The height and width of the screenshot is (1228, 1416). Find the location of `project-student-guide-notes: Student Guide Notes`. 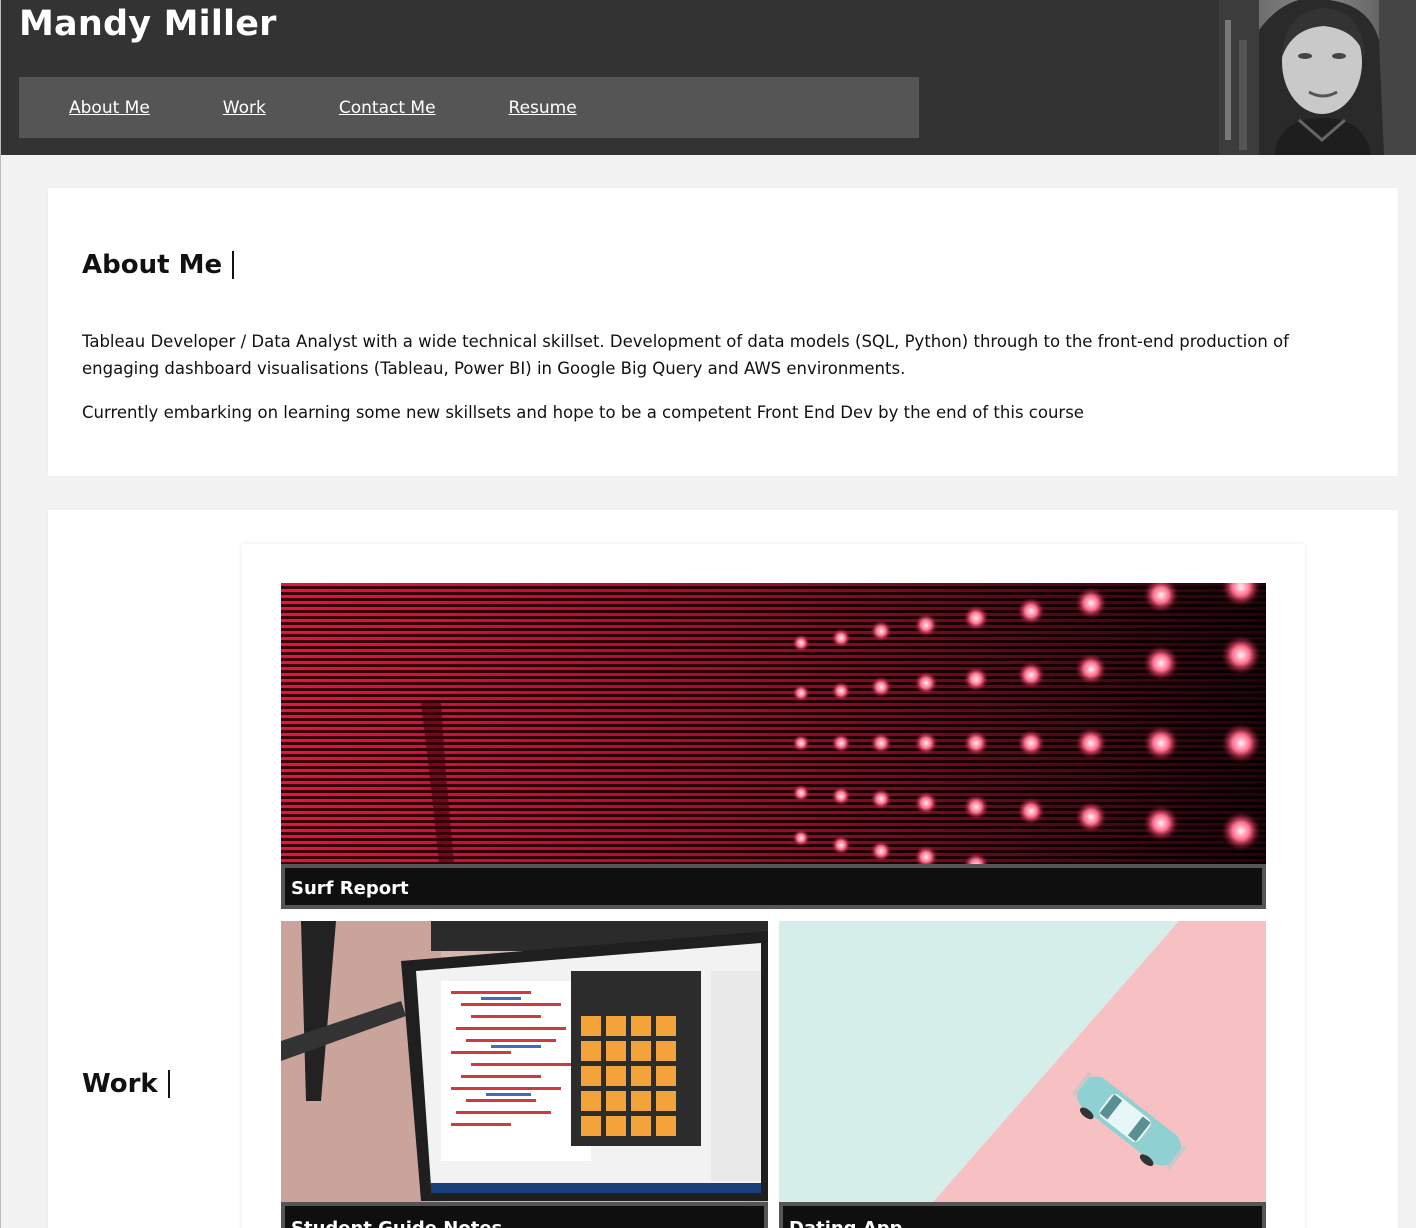

project-student-guide-notes: Student Guide Notes is located at coordinates (524, 1074).